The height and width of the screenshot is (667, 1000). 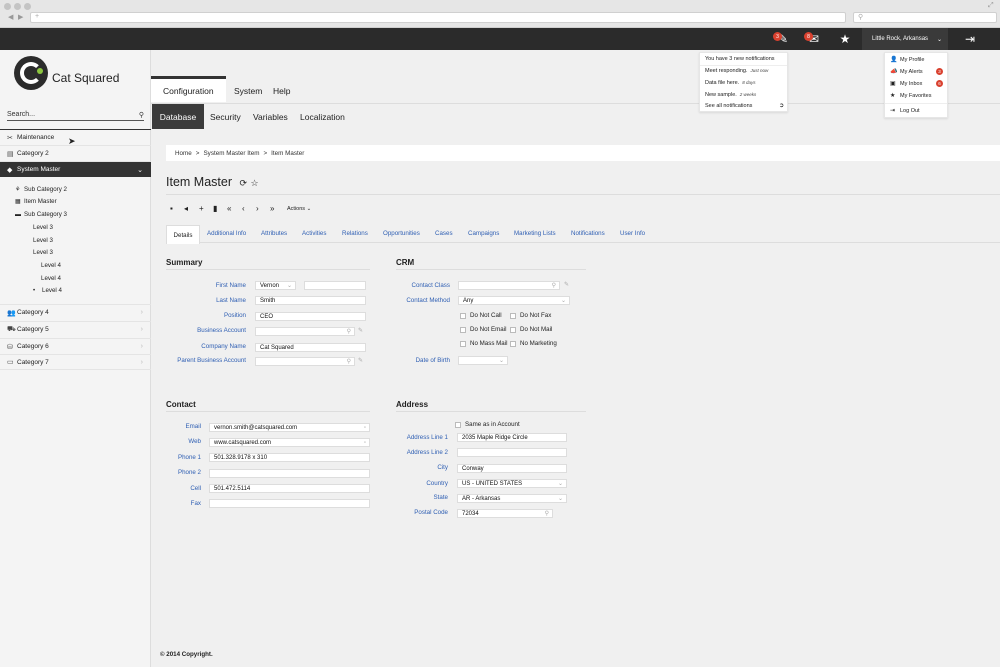 I want to click on window-minimize-dot, so click(x=17, y=6).